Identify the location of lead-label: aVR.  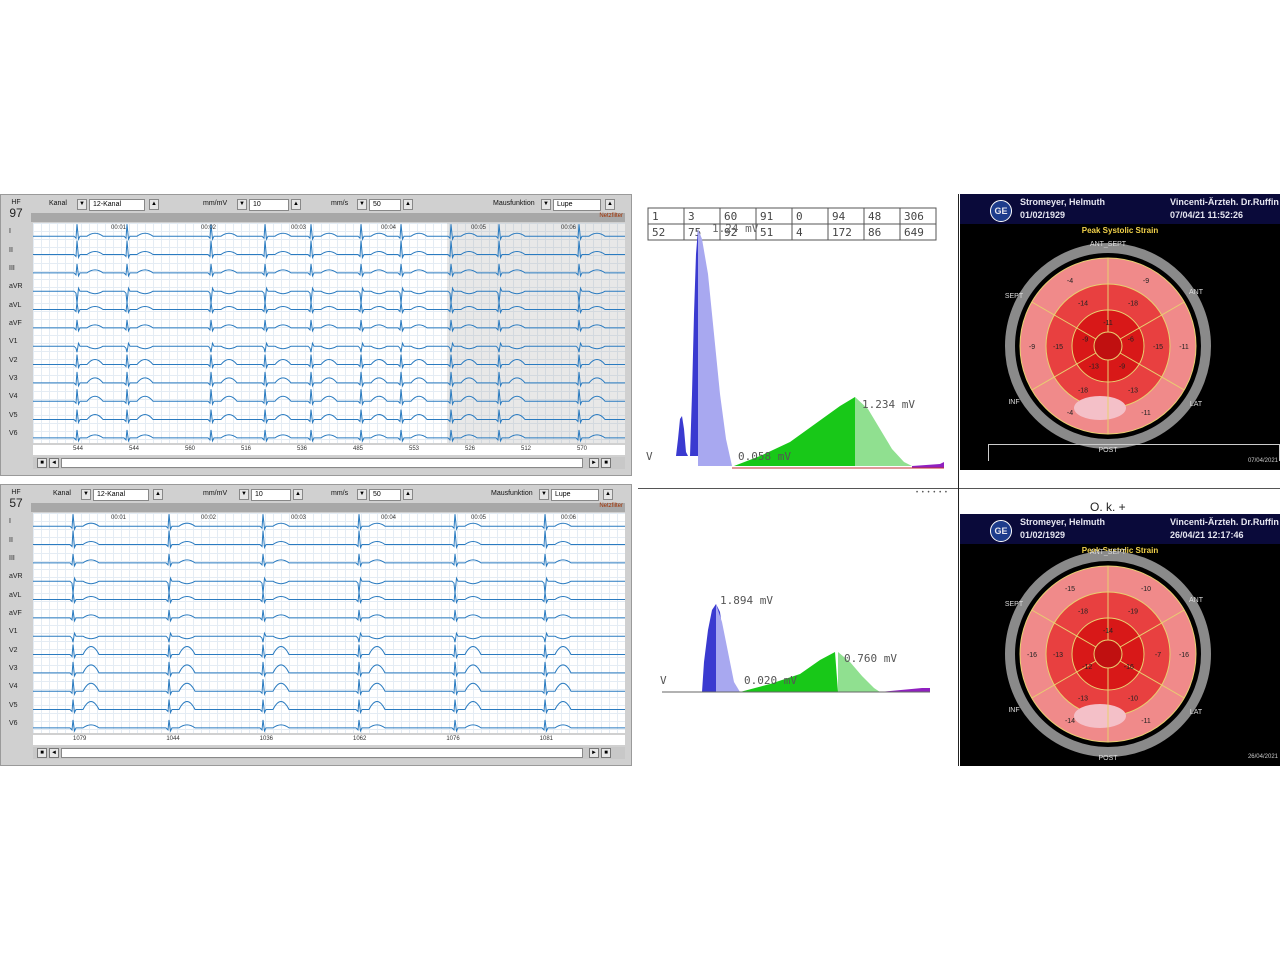
(16, 577).